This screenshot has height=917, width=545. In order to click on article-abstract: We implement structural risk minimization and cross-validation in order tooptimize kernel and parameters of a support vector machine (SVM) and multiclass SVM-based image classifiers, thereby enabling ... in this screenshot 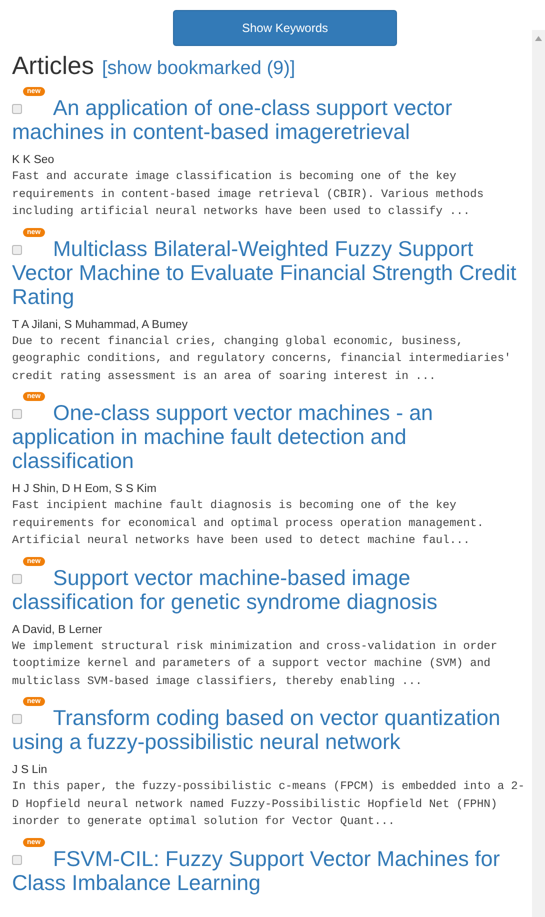, I will do `click(255, 665)`.